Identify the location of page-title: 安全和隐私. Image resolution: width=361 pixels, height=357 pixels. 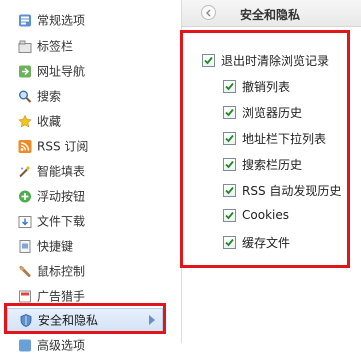
(270, 15).